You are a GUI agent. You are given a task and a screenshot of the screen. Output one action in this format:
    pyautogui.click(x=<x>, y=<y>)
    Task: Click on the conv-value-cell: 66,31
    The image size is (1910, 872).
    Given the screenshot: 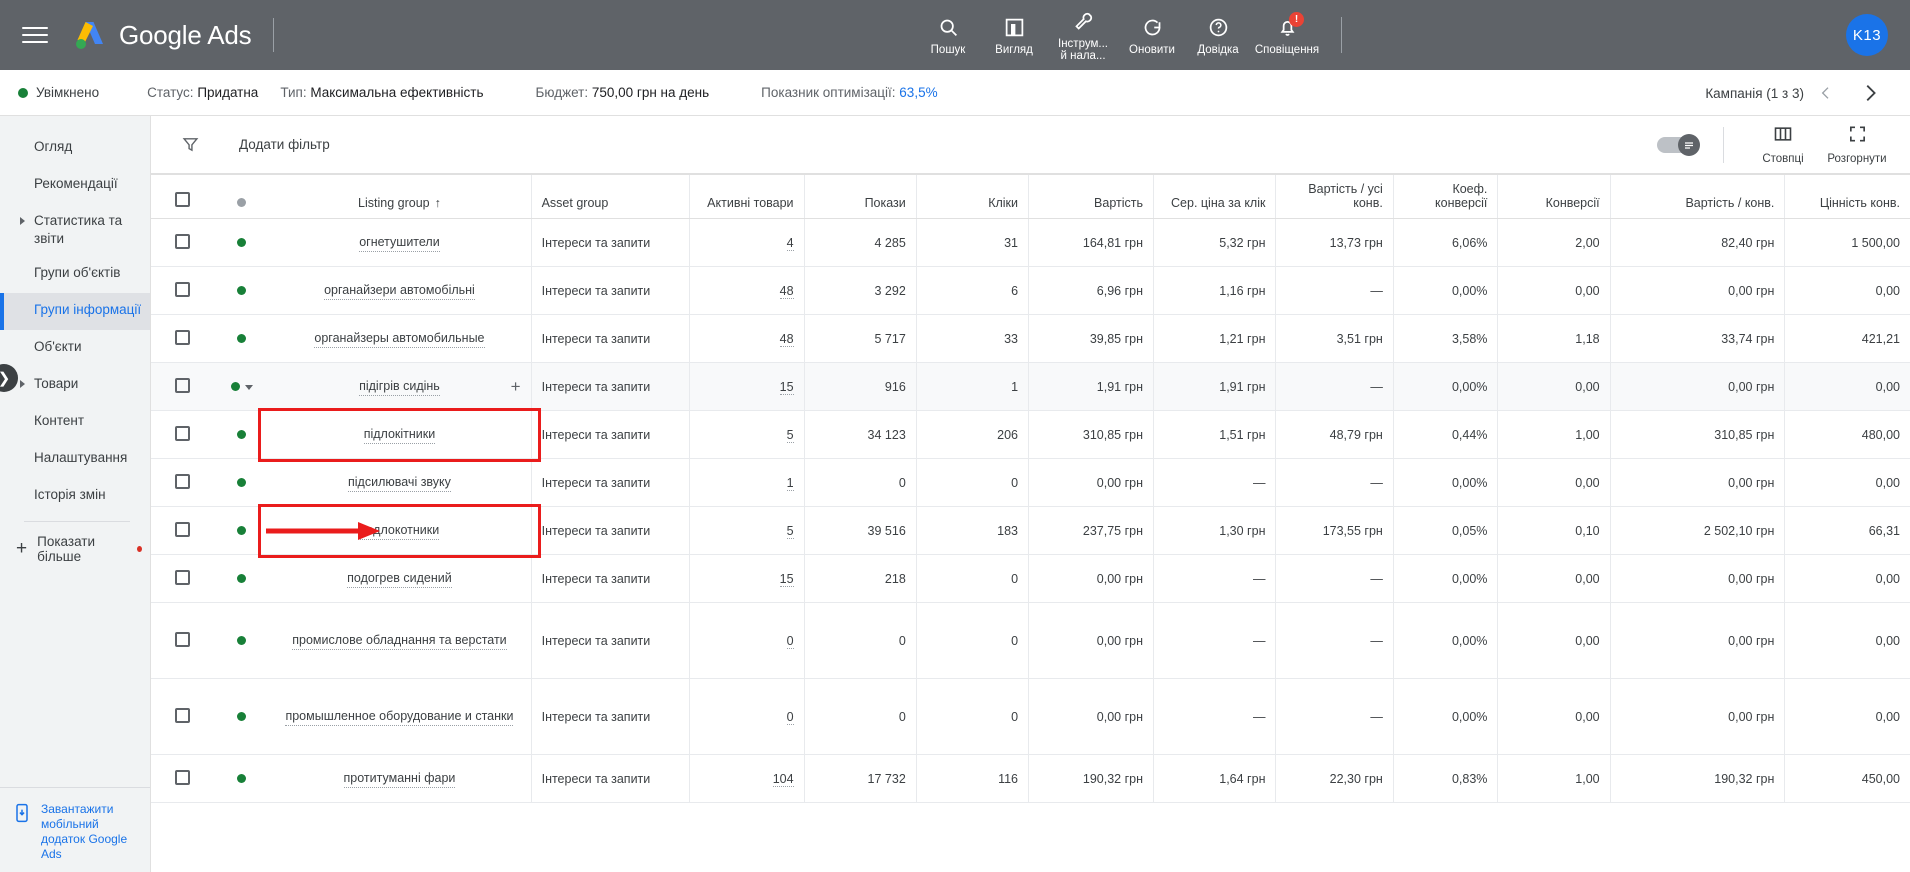 What is the action you would take?
    pyautogui.click(x=1847, y=530)
    